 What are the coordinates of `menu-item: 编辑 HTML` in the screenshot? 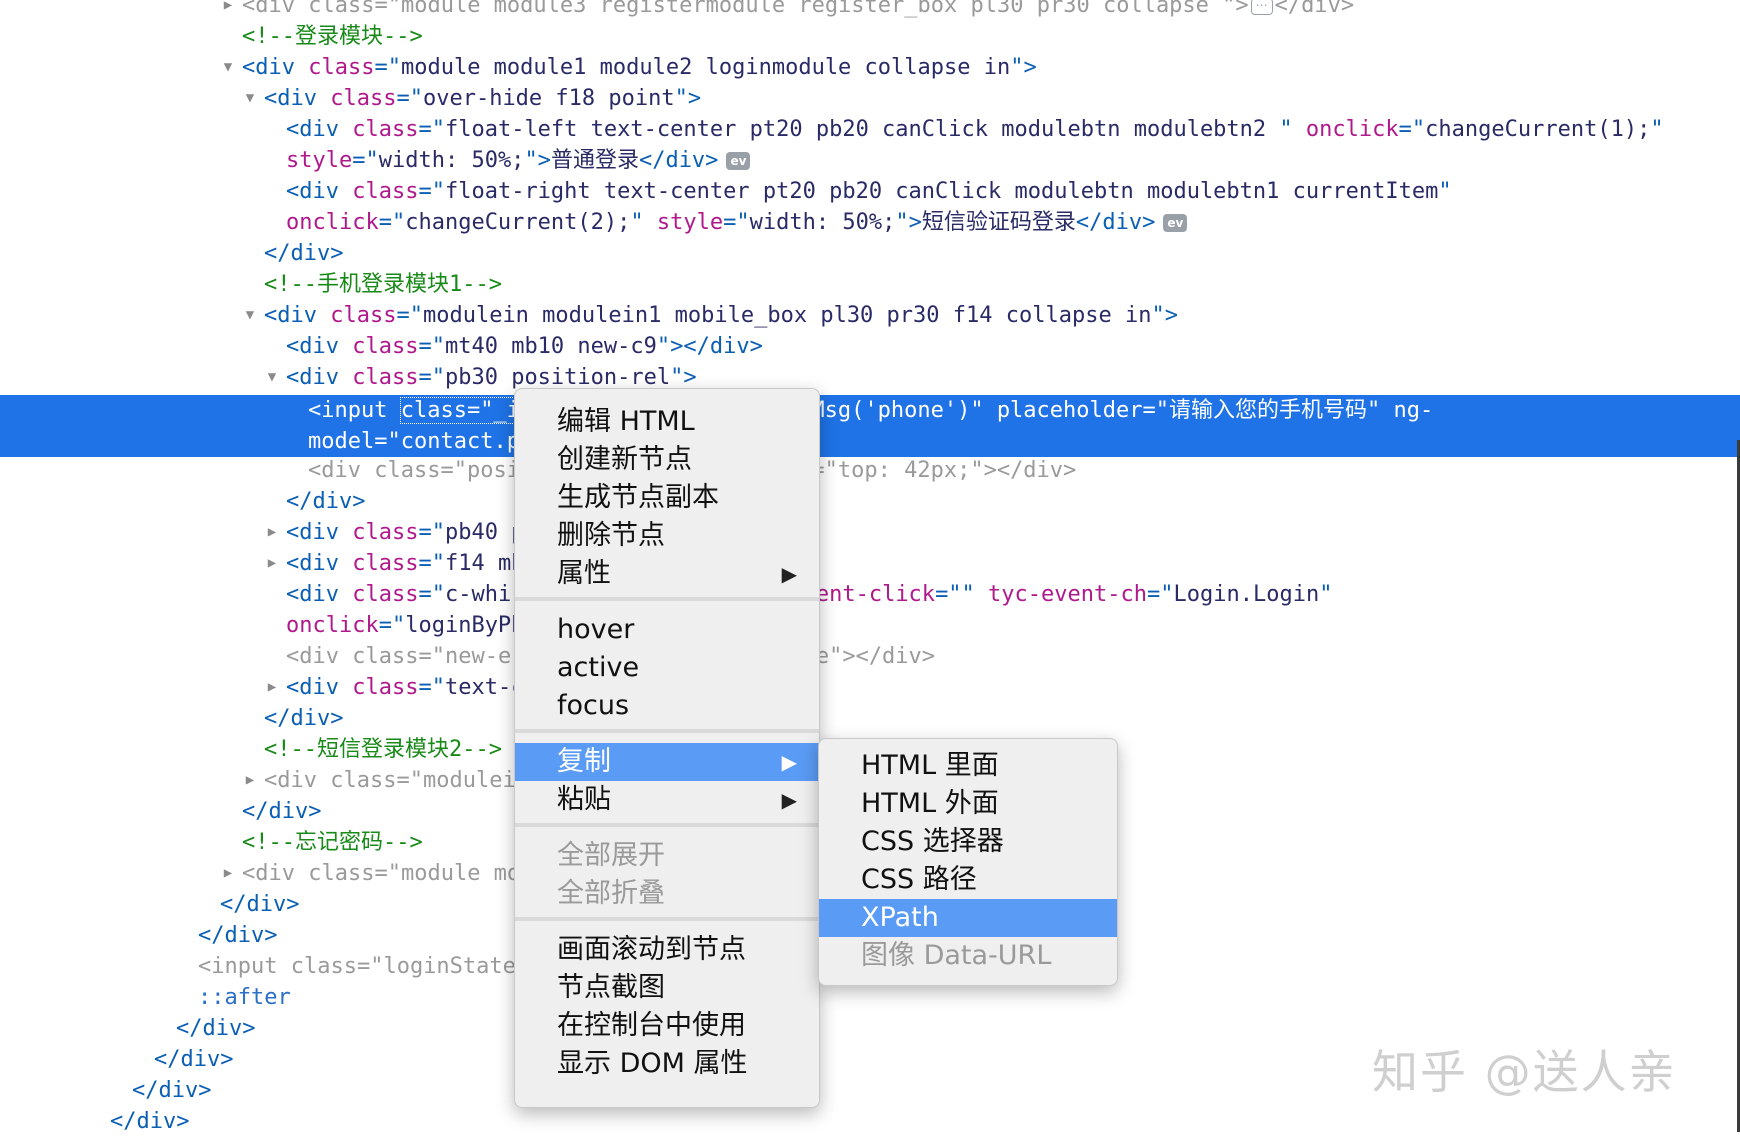 It's located at (667, 422).